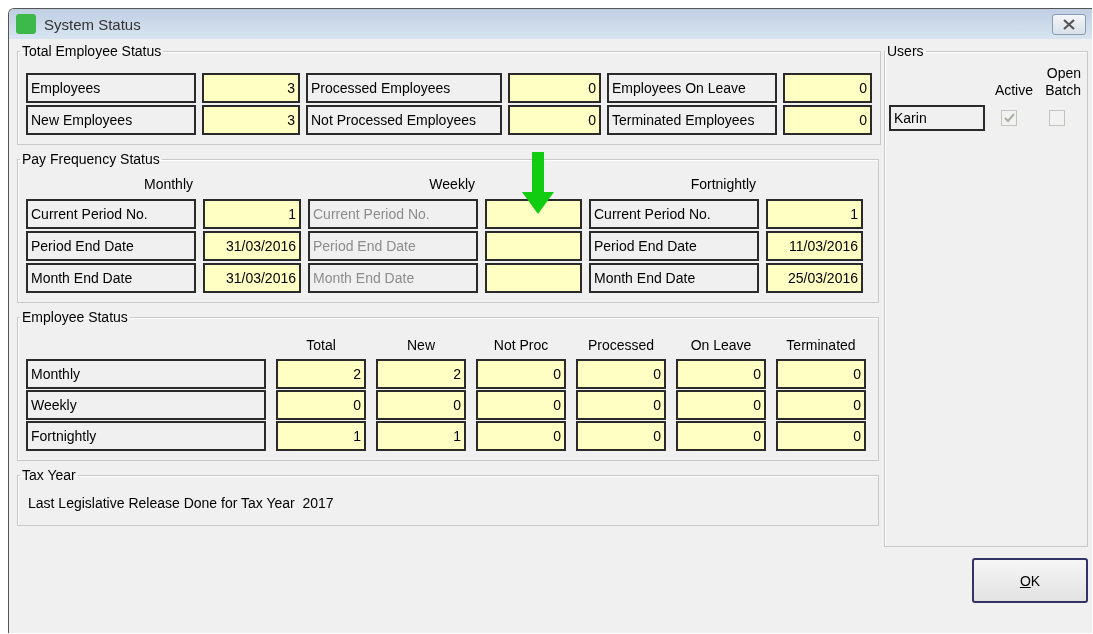 Image resolution: width=1093 pixels, height=634 pixels. Describe the element at coordinates (146, 436) in the screenshot. I see `row-label: Fortnightly` at that location.